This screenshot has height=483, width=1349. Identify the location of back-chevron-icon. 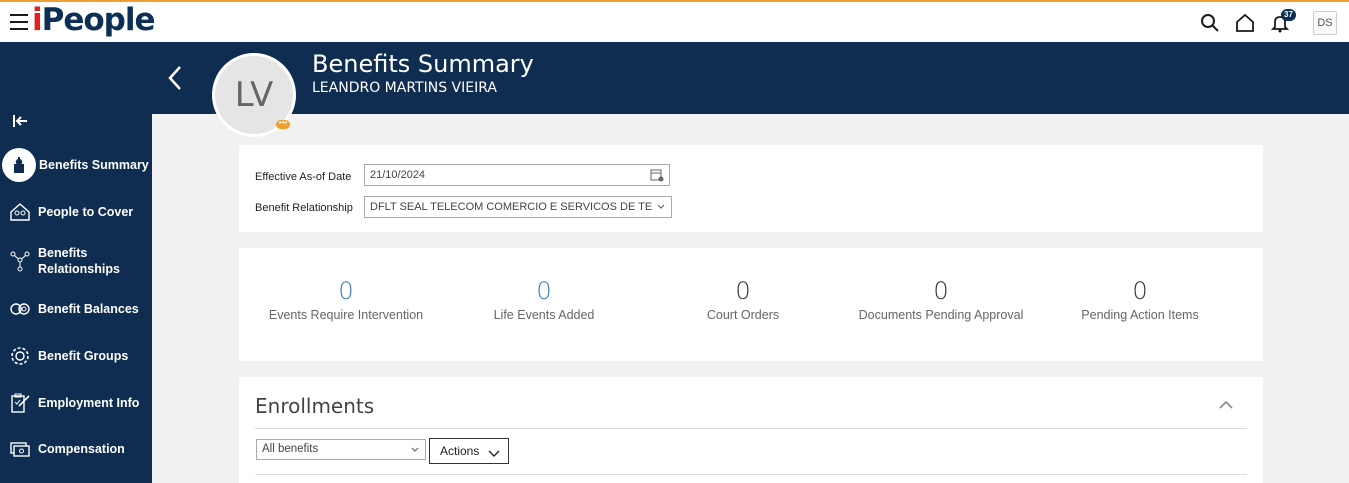
(175, 78).